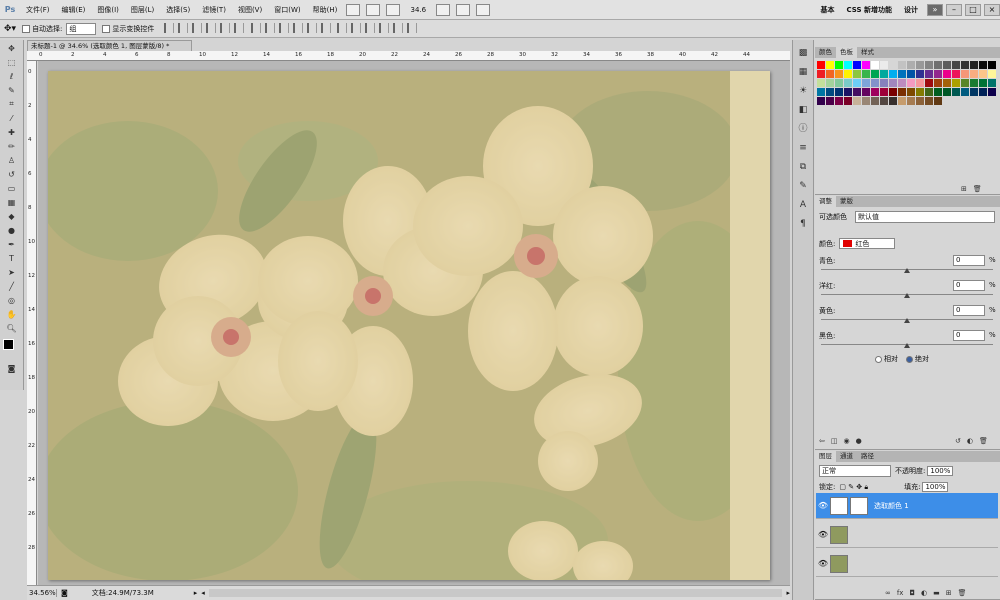 The image size is (1000, 600). I want to click on menu-image: 图像(I), so click(108, 10).